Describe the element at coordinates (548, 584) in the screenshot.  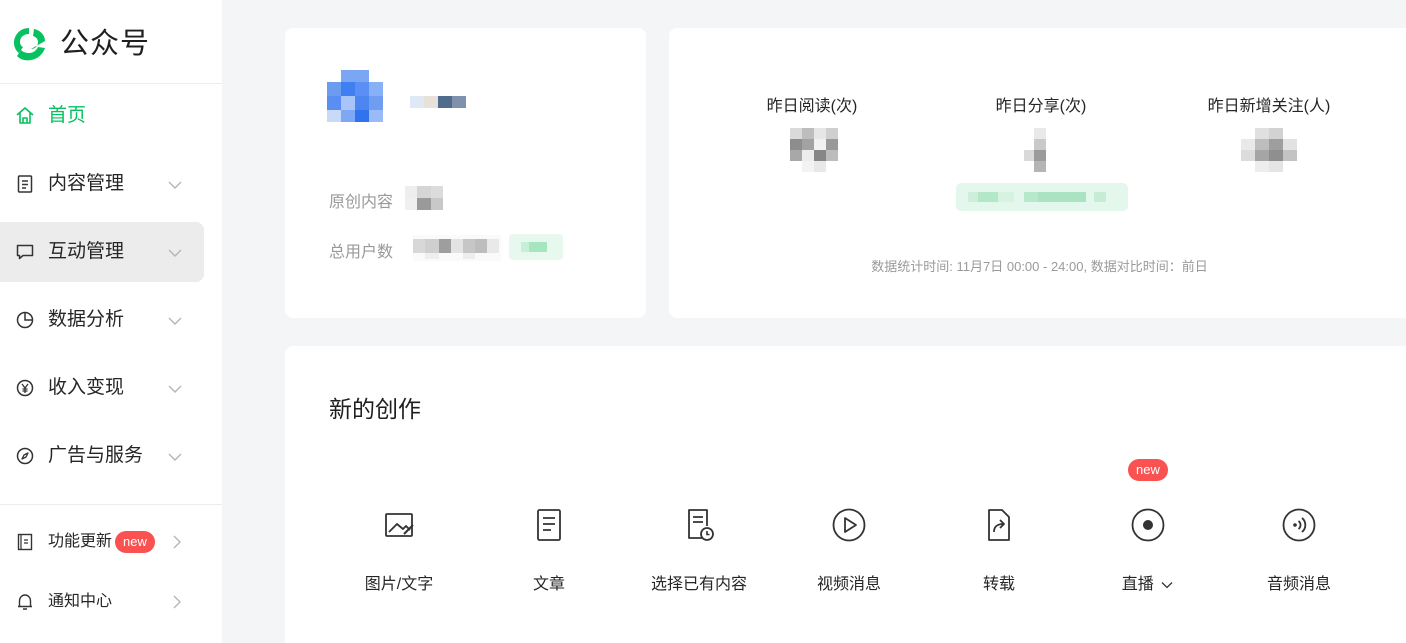
I see `tool-label: 文章` at that location.